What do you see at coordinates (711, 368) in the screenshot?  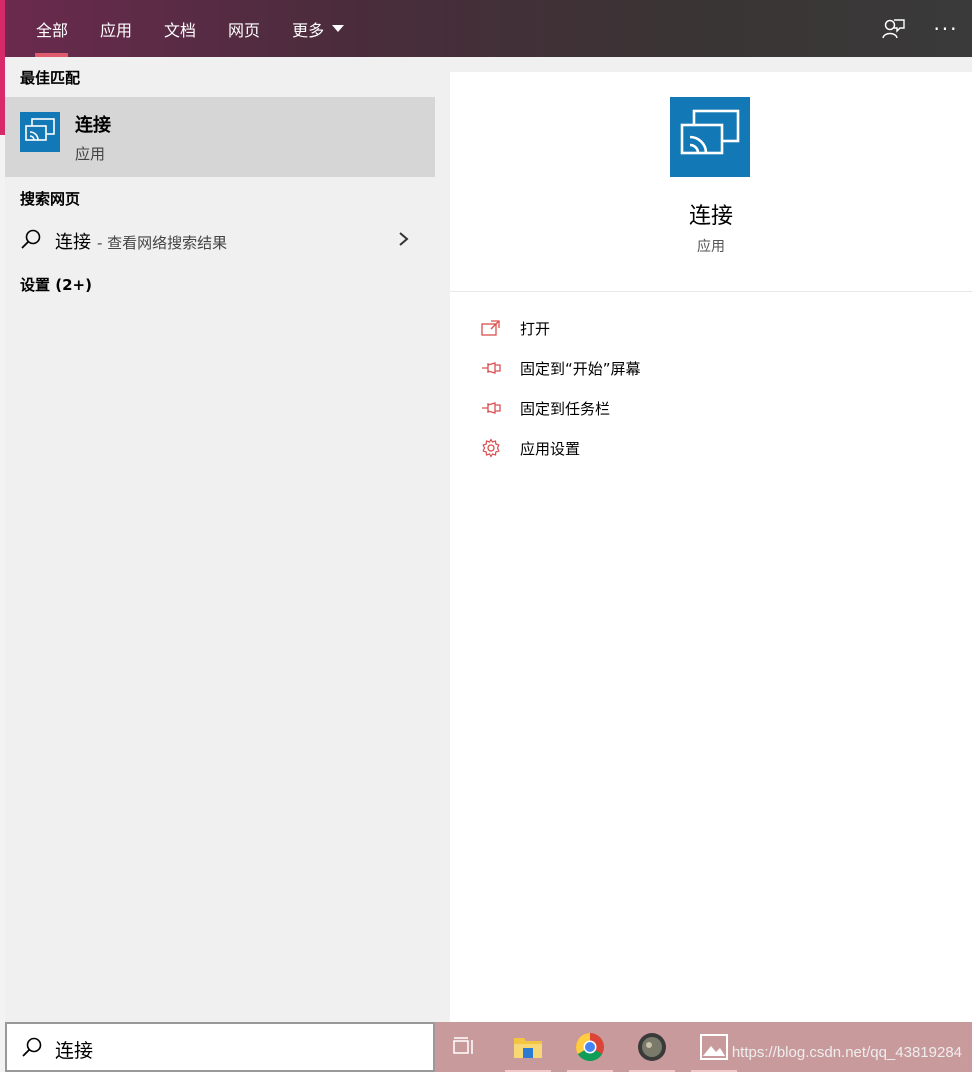 I see `pin-to-start-action: 固定到“开始”屏幕` at bounding box center [711, 368].